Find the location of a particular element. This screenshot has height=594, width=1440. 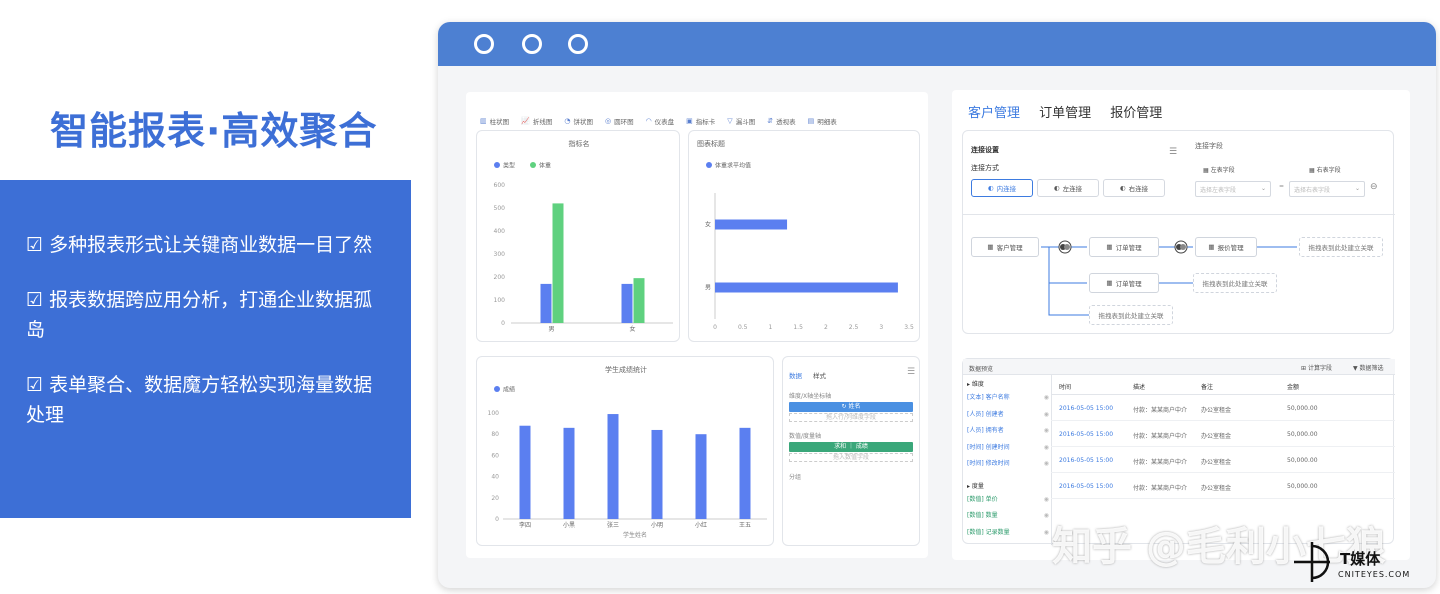

chart-type-pie-chart: ◔ 饼状图 is located at coordinates (578, 121).